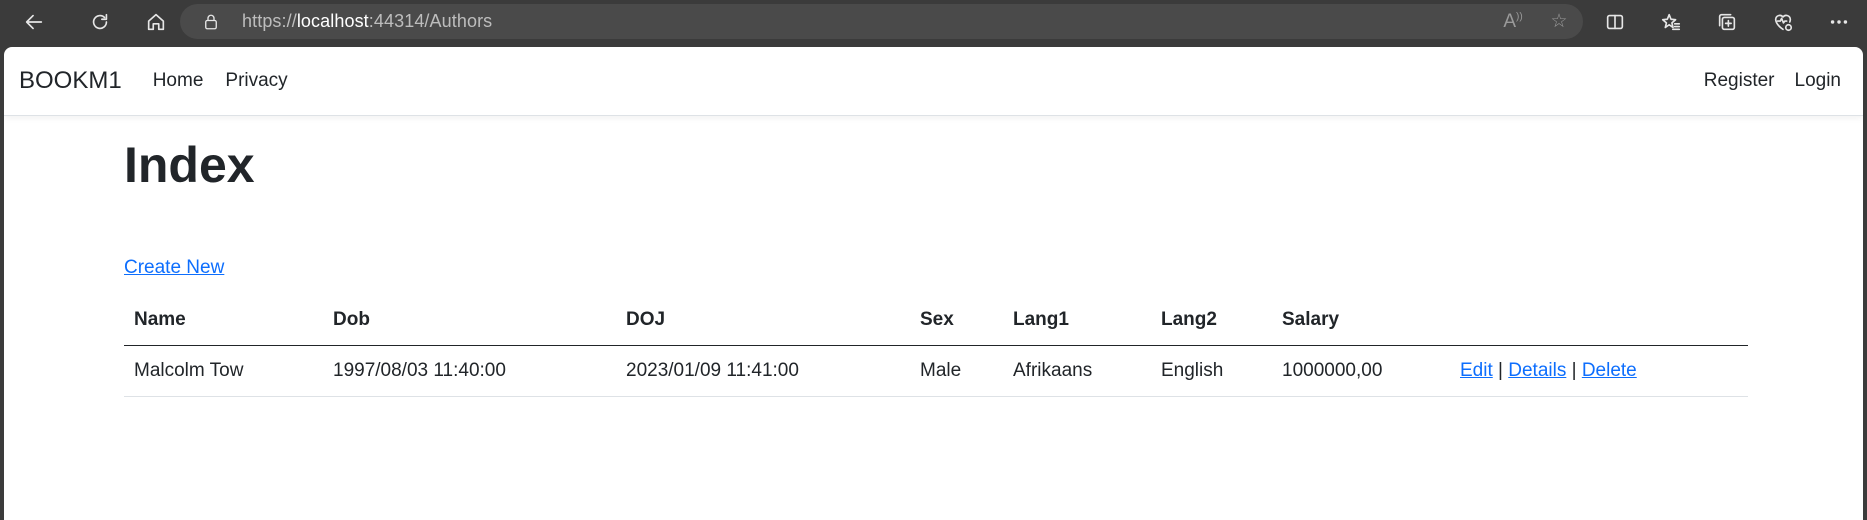  Describe the element at coordinates (469, 371) in the screenshot. I see `cell-dob: 1997/08/03 11:40:00` at that location.